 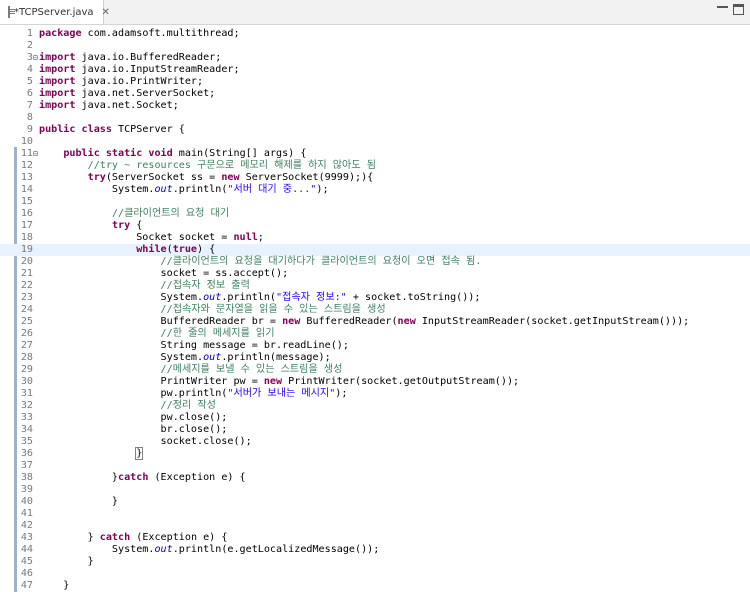 What do you see at coordinates (145, 441) in the screenshot?
I see `code-token: socket.close();` at bounding box center [145, 441].